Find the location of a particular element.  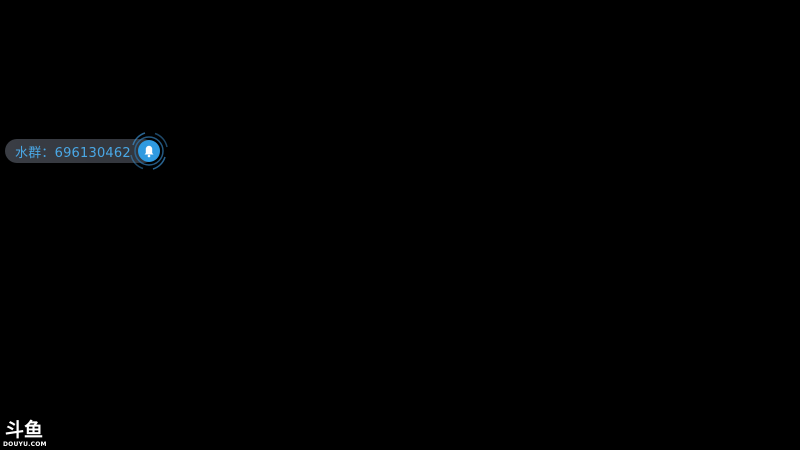

douyu-logo-subtext: DOUYU.COM is located at coordinates (25, 444).